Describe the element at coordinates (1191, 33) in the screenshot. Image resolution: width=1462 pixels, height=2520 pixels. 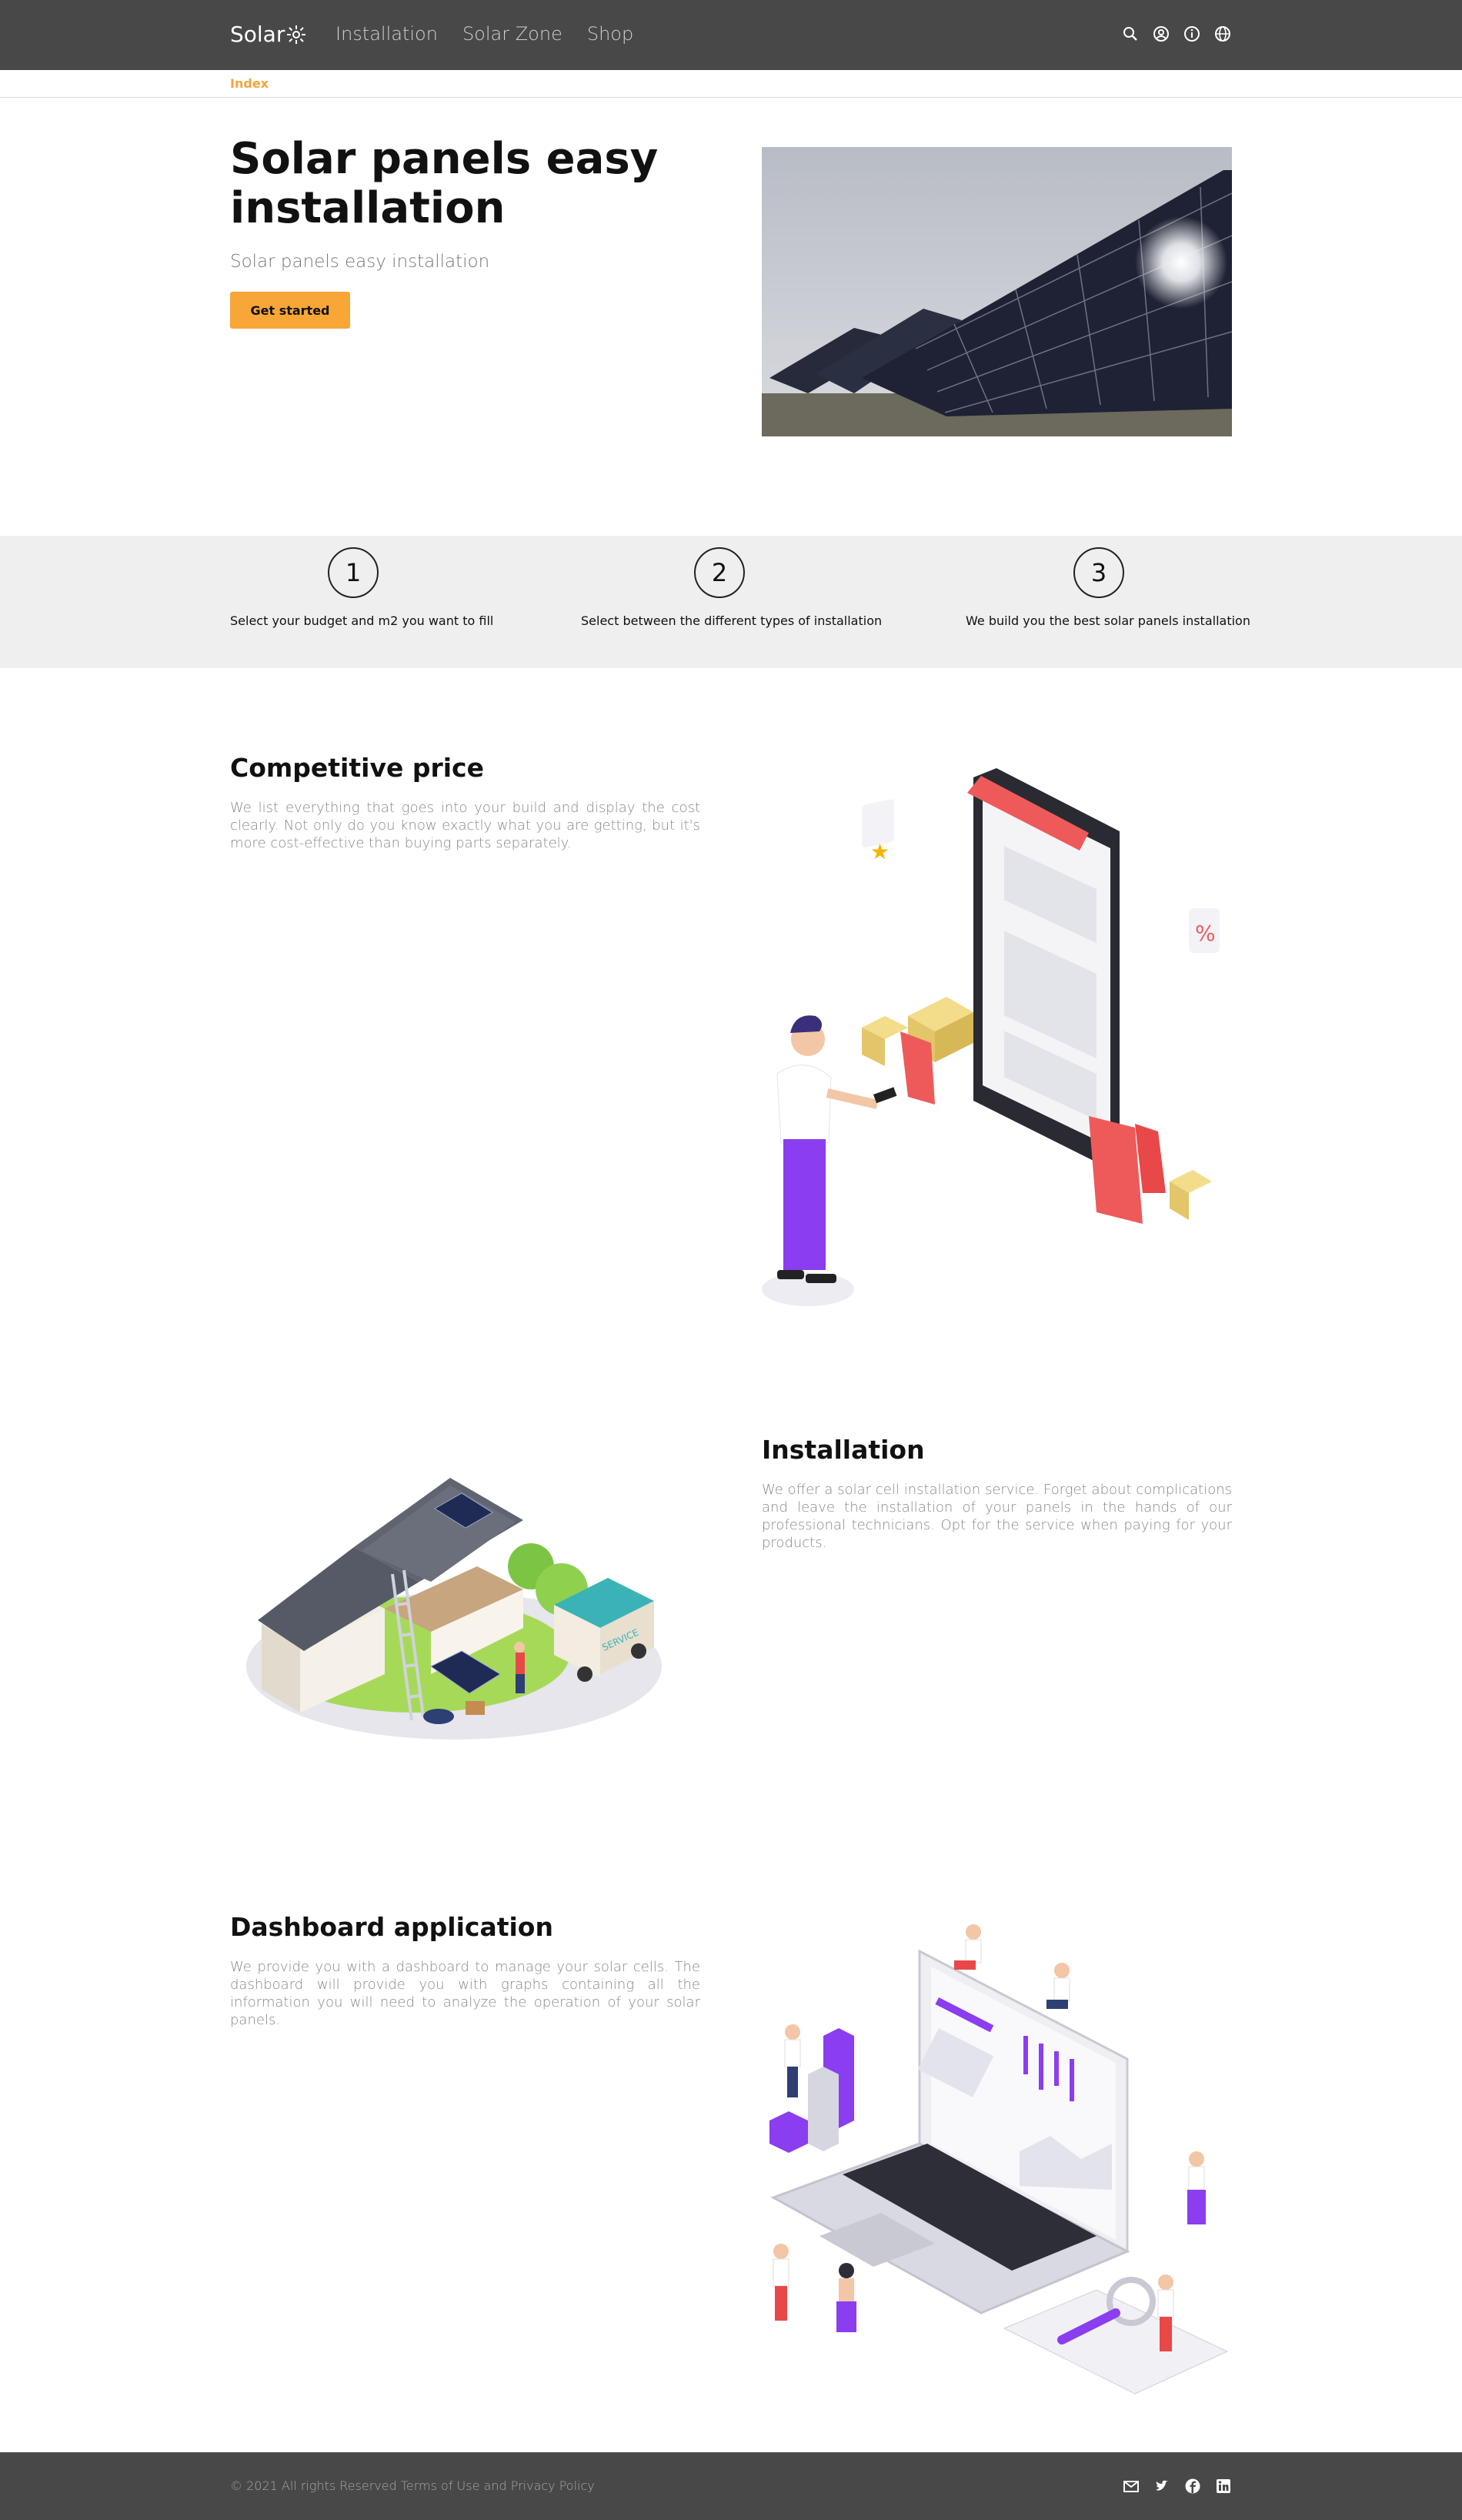
I see `info-icon` at that location.